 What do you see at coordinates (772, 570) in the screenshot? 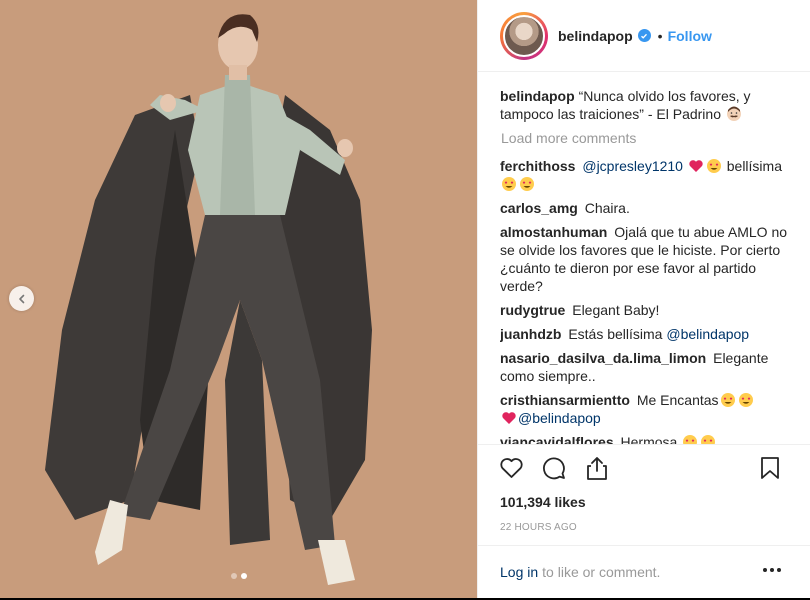
I see `more-options-icon` at bounding box center [772, 570].